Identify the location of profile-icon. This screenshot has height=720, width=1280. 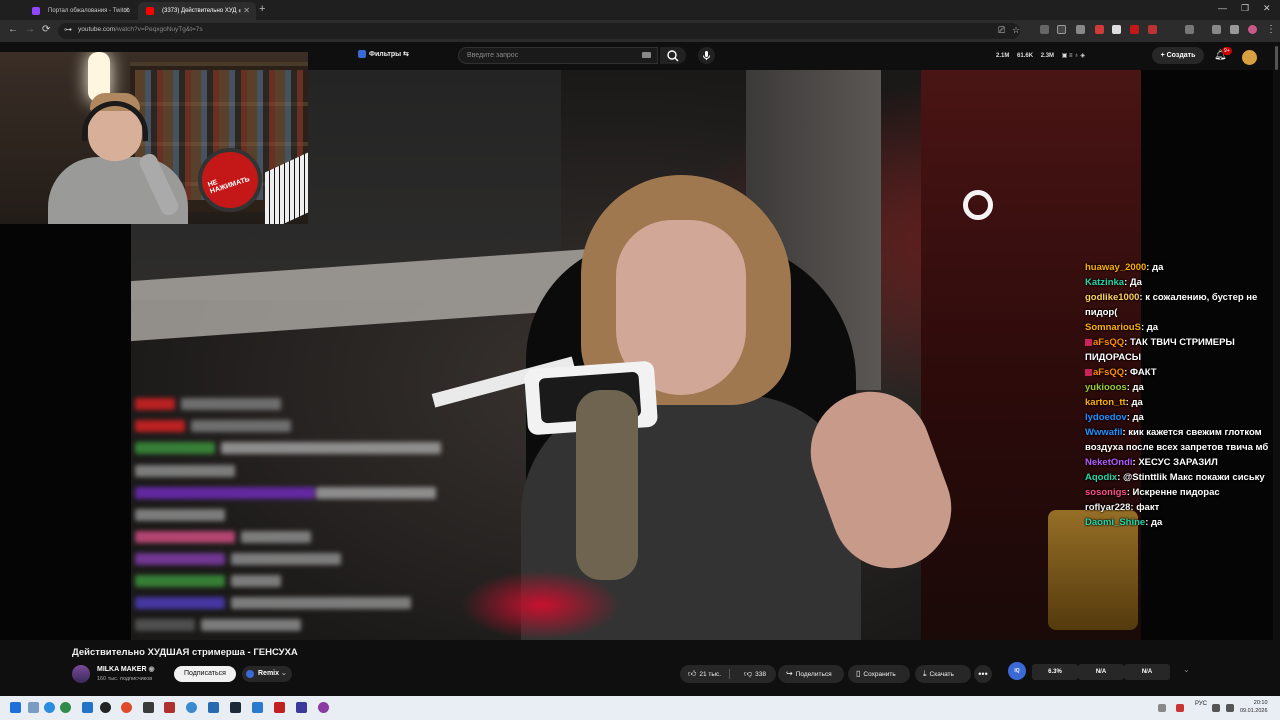
(1234, 29).